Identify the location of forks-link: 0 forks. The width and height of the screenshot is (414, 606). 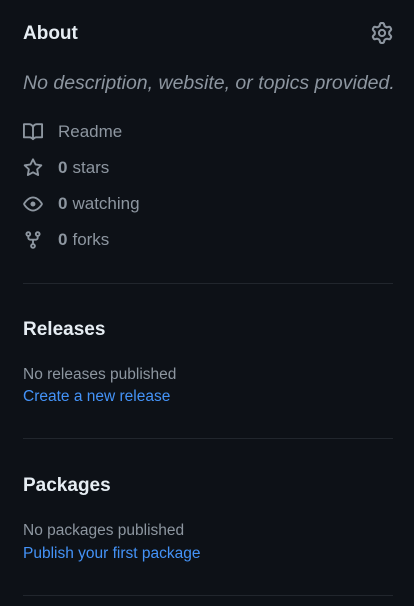
(66, 240).